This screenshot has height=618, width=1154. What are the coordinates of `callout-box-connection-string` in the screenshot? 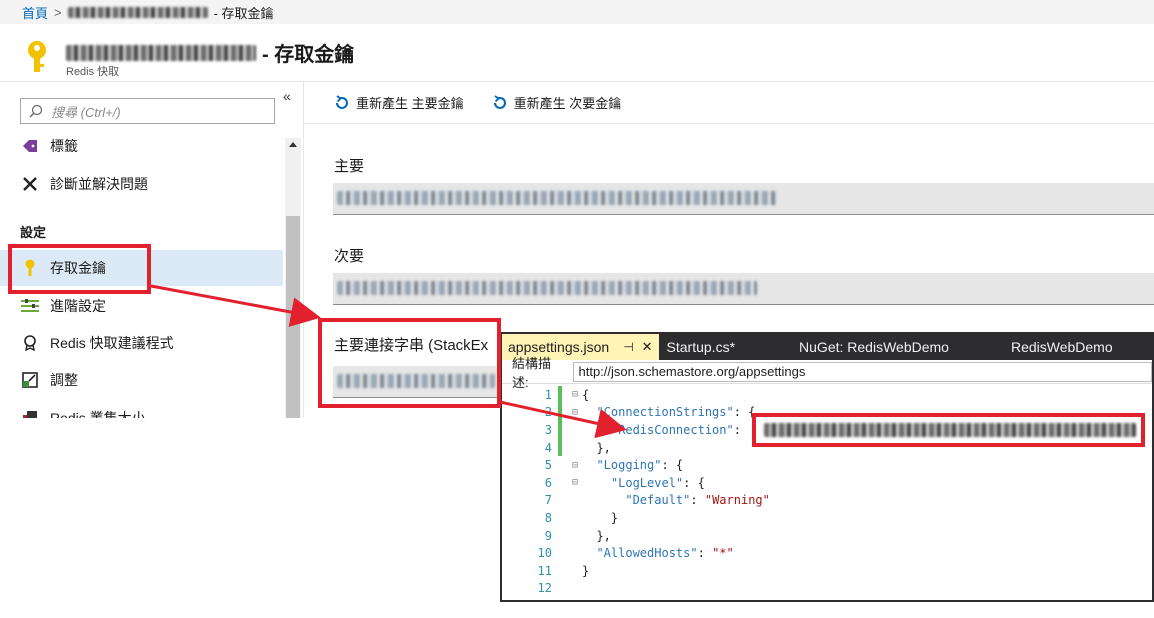 It's located at (409, 363).